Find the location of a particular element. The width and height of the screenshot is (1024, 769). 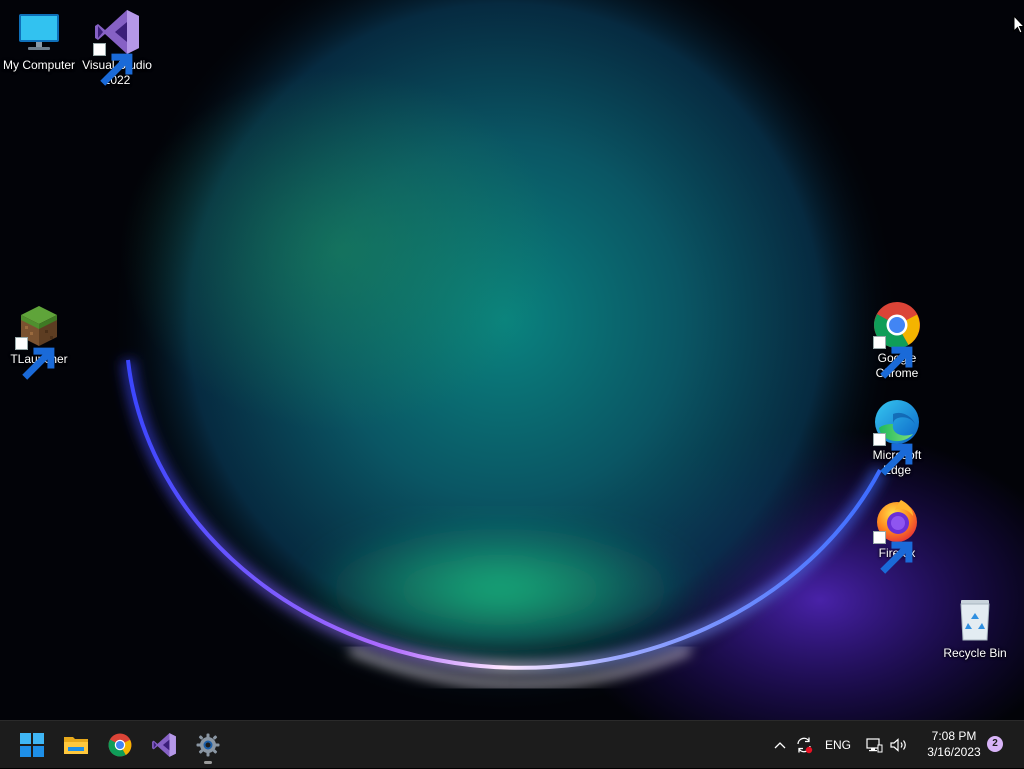

network-icon is located at coordinates (874, 745).